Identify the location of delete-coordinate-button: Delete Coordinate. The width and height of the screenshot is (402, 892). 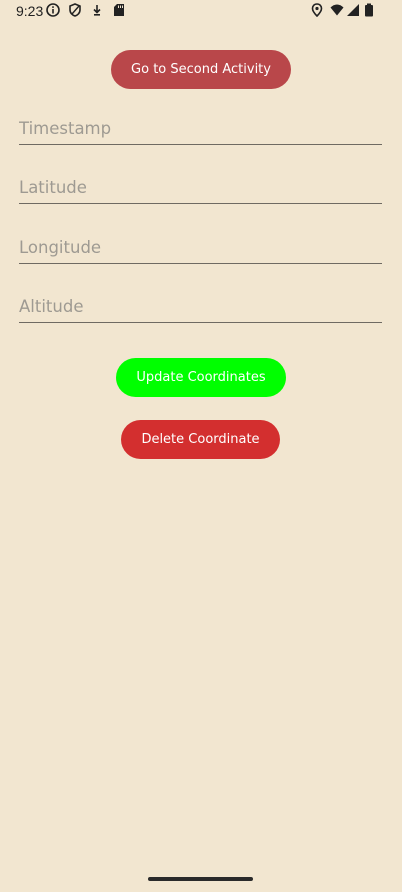
(200, 439).